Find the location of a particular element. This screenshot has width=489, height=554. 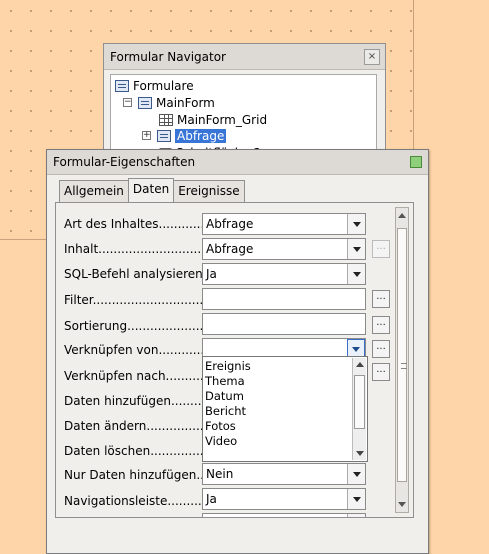

dropdown-option: Video is located at coordinates (221, 441).